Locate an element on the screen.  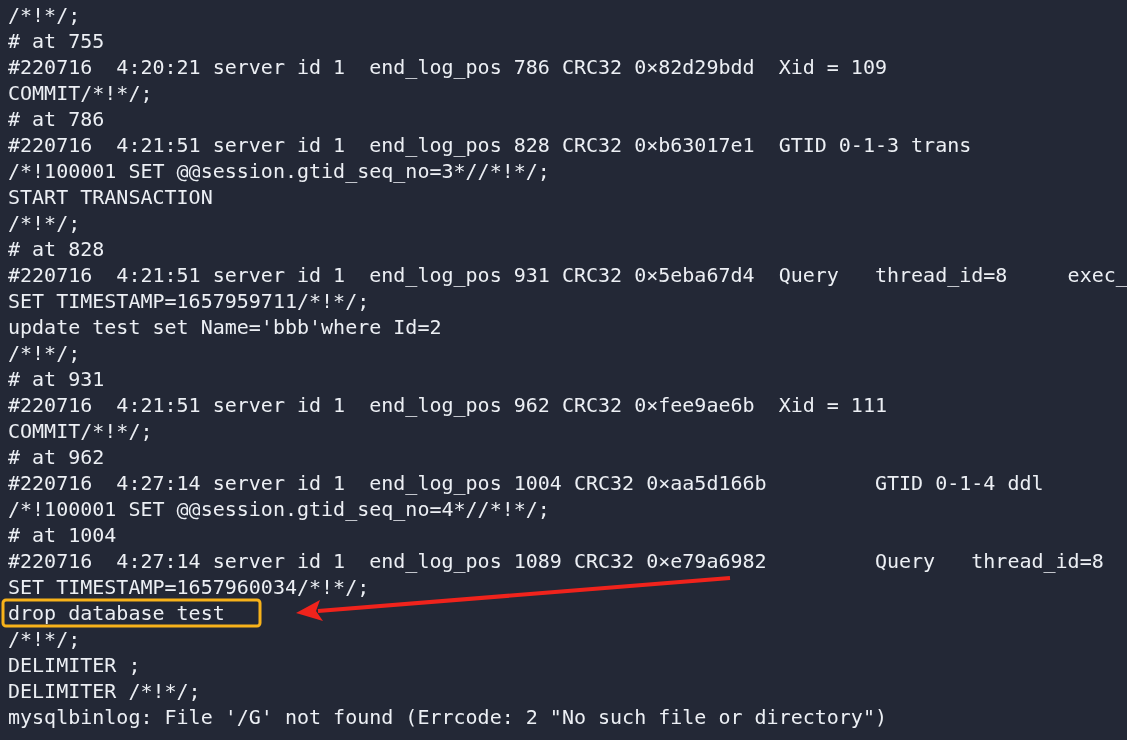
terminal-line: #220716 4:21:51 server id 1 end_log_pos 962 CRC32 0×fee9ae6b Xid = 111 is located at coordinates (447, 405).